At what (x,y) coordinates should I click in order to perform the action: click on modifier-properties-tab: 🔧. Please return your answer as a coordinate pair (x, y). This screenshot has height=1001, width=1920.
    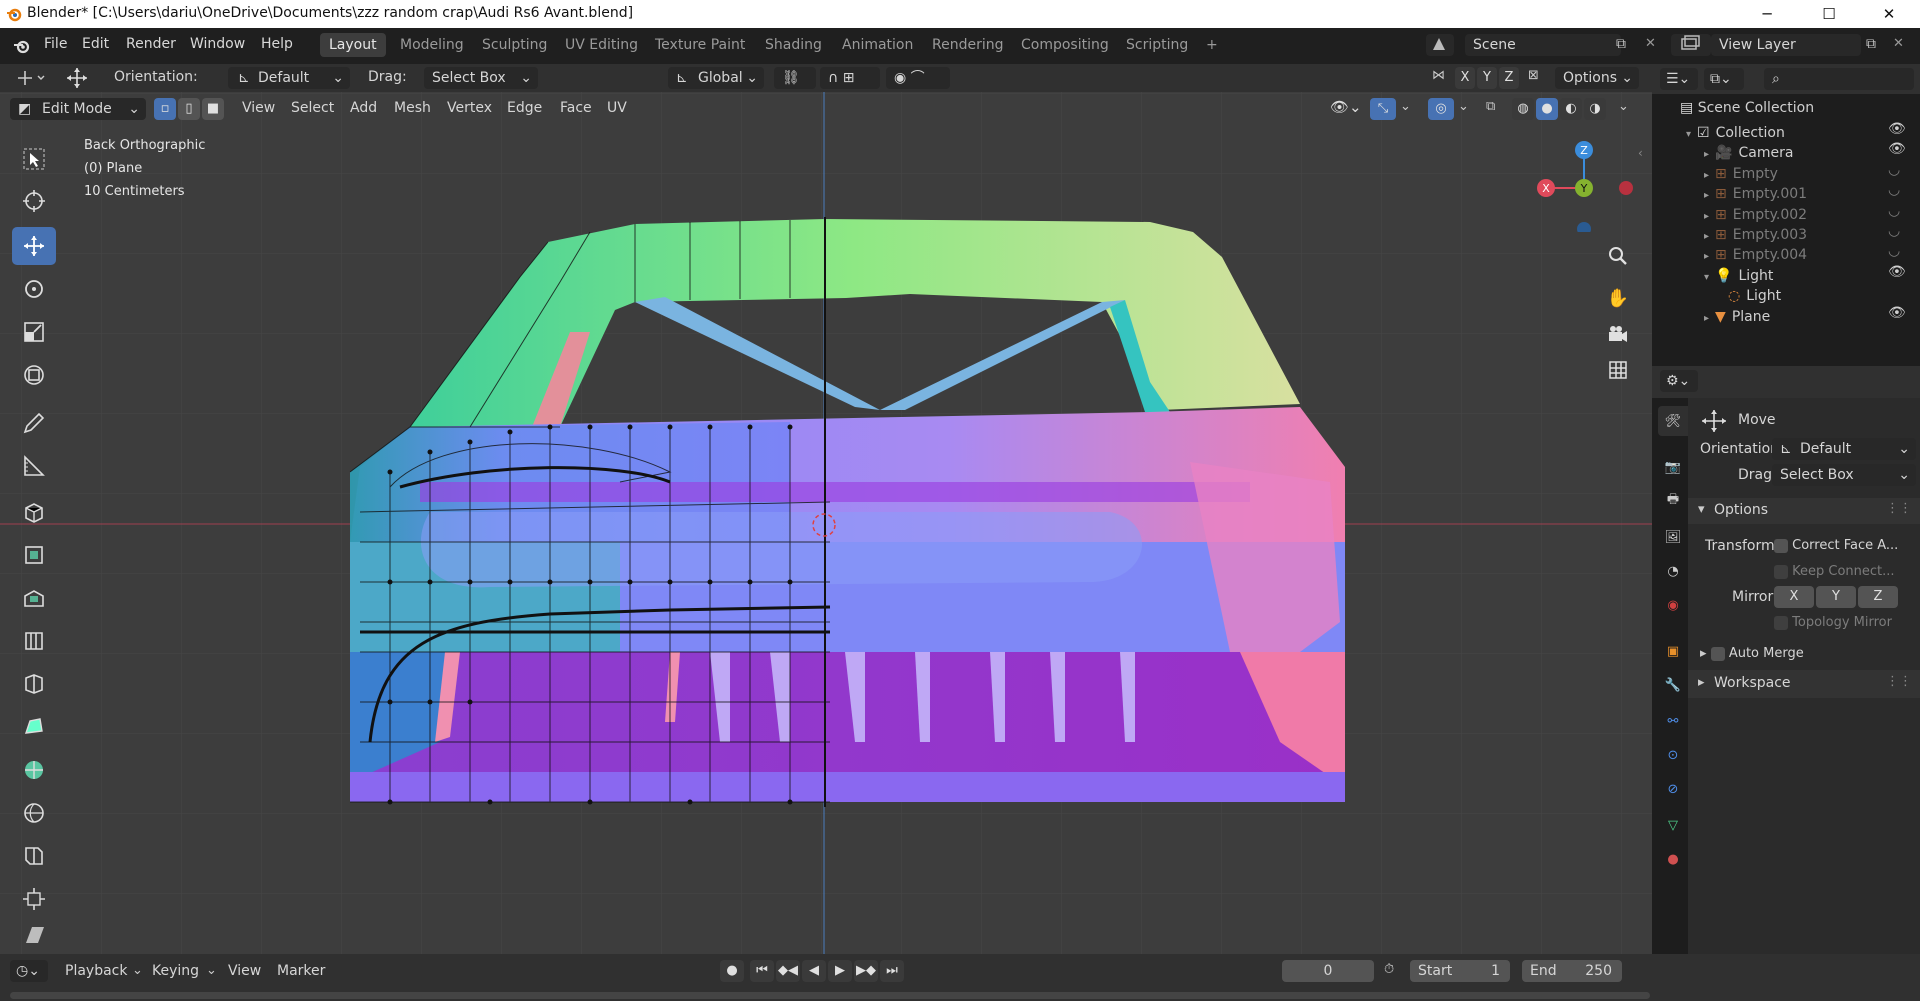
    Looking at the image, I should click on (1673, 685).